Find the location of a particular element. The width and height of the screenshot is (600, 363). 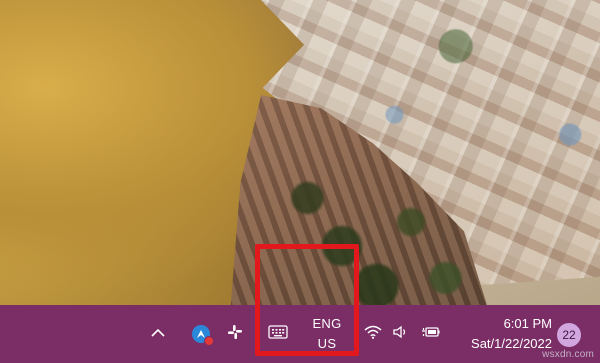

keyboard-icon is located at coordinates (278, 334).